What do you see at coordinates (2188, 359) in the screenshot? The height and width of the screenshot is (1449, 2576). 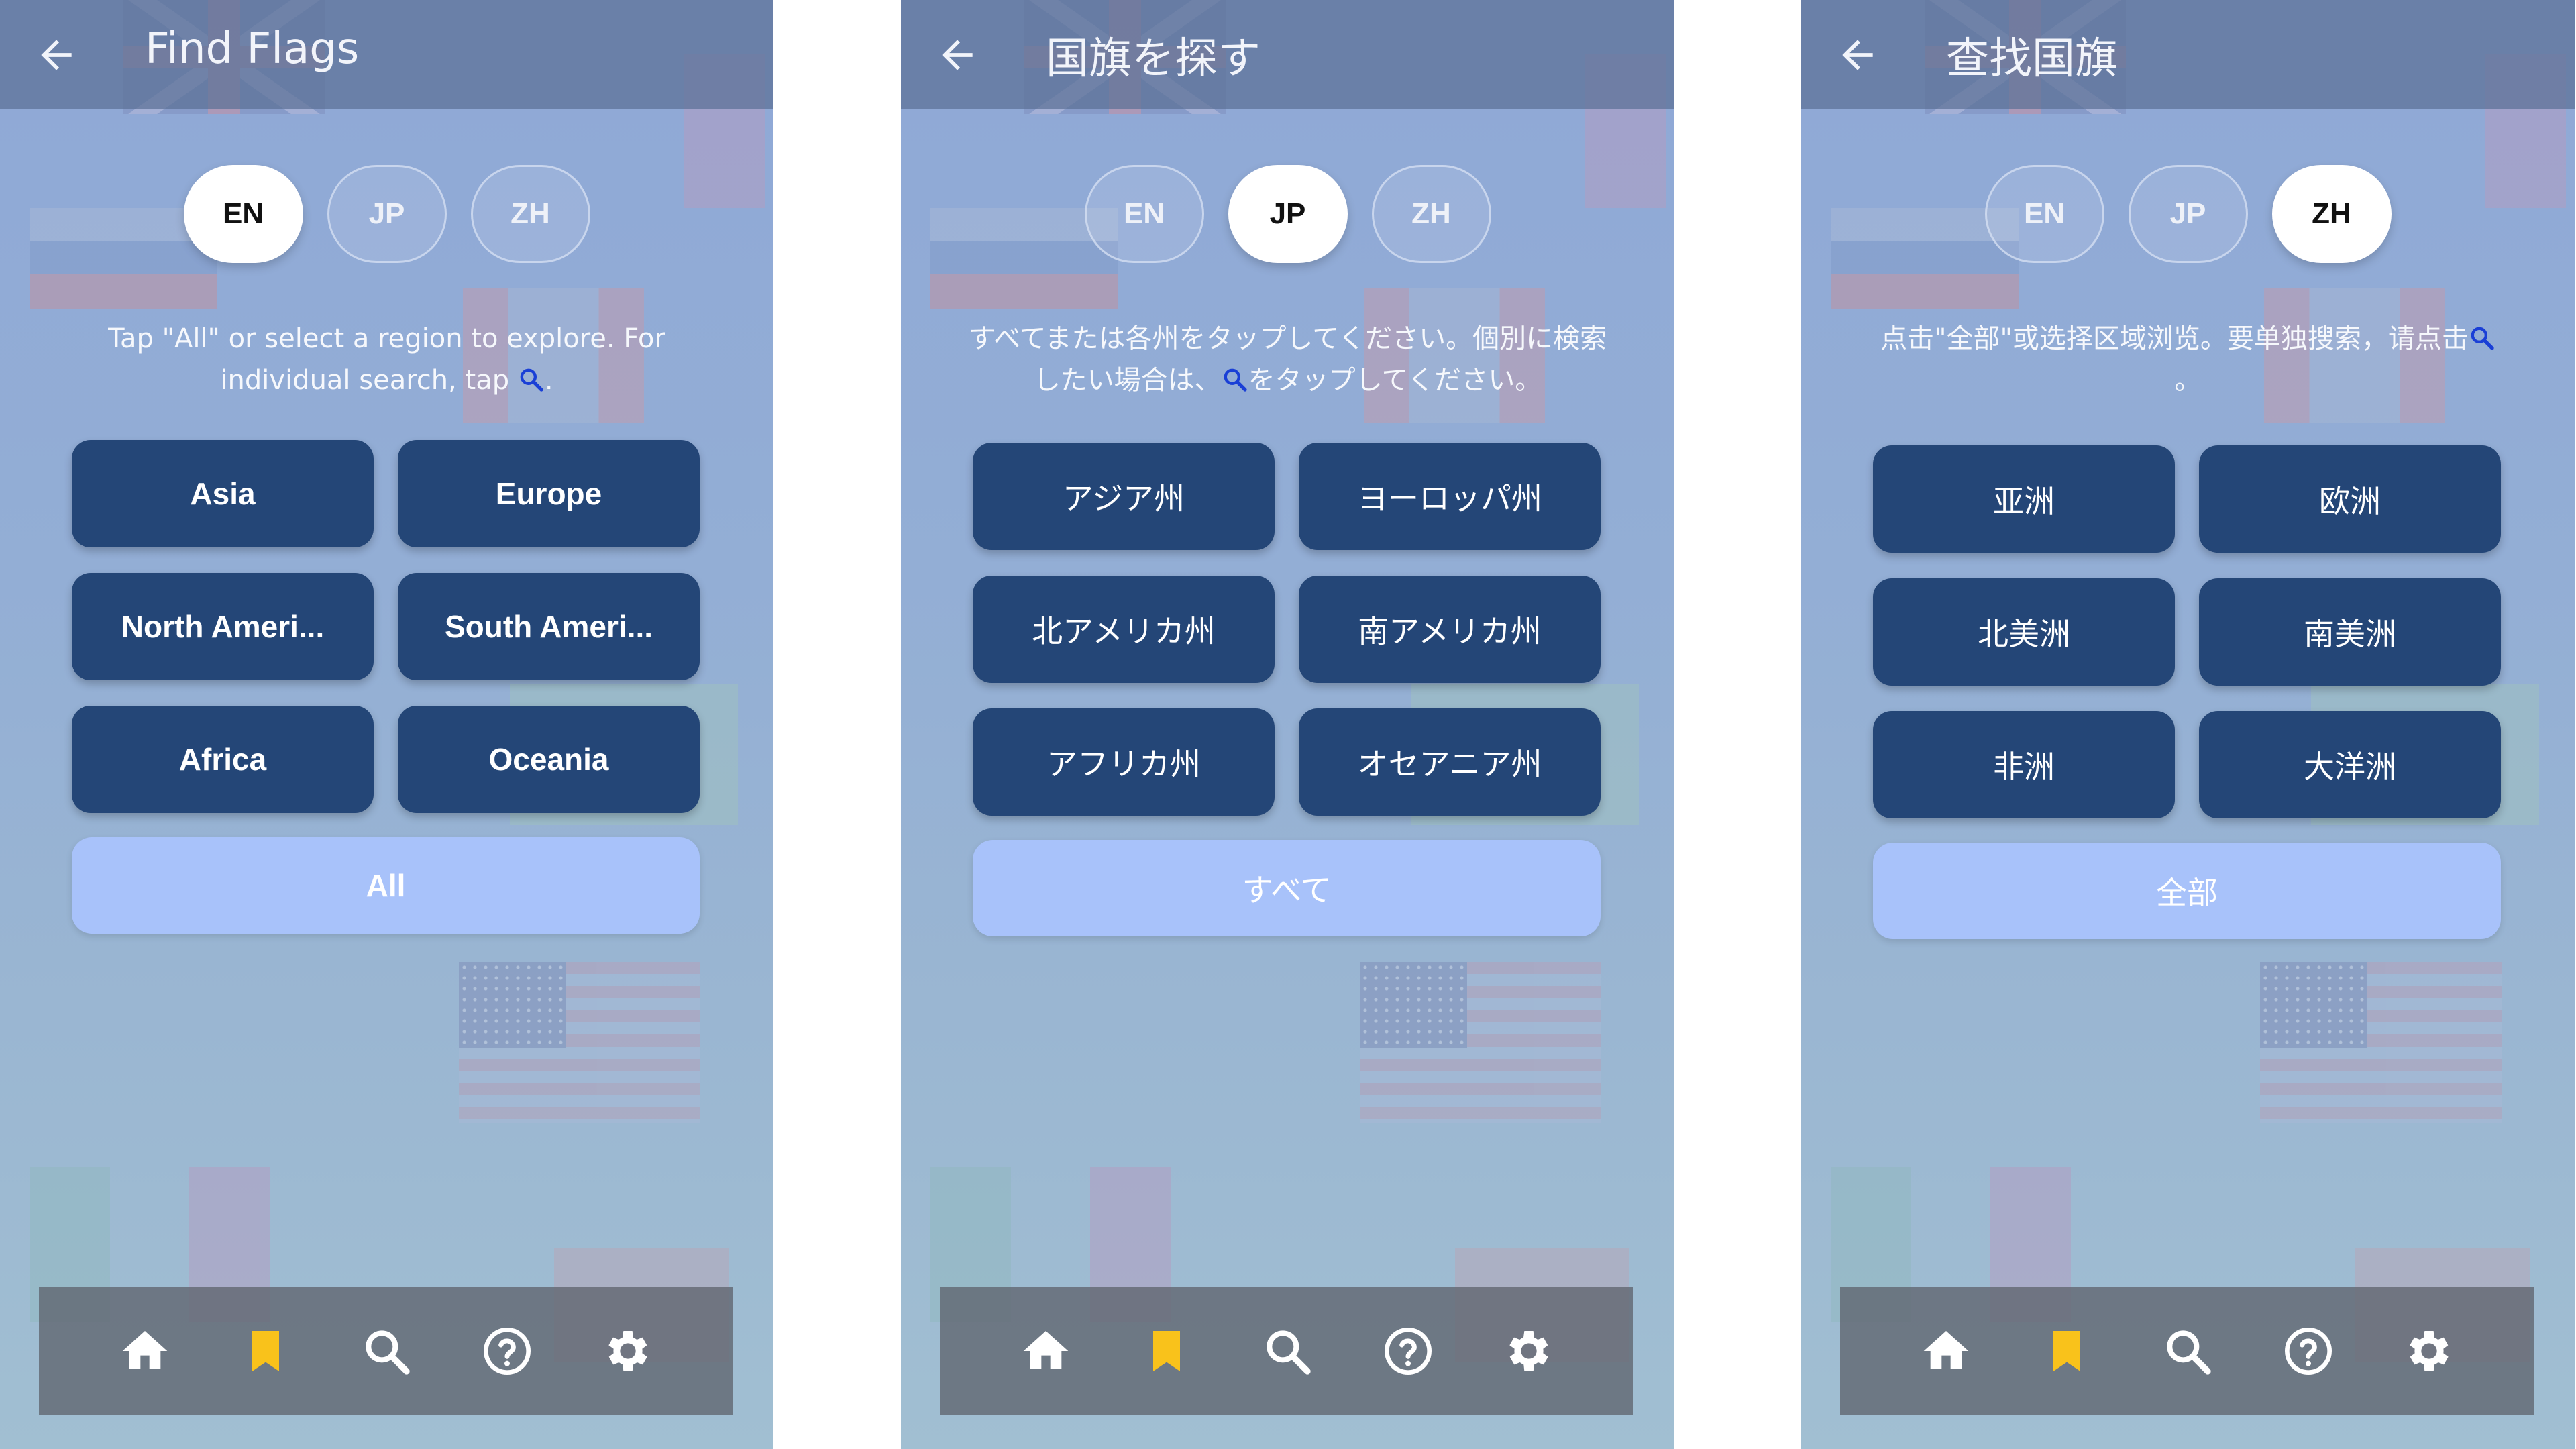 I see `instruction-text: 点击"全部"或选择区域浏览。要单独搜索，请点击。` at bounding box center [2188, 359].